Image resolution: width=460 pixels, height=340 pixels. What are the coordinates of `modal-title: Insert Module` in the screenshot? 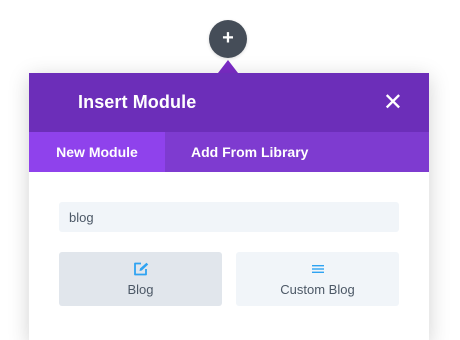 It's located at (137, 102).